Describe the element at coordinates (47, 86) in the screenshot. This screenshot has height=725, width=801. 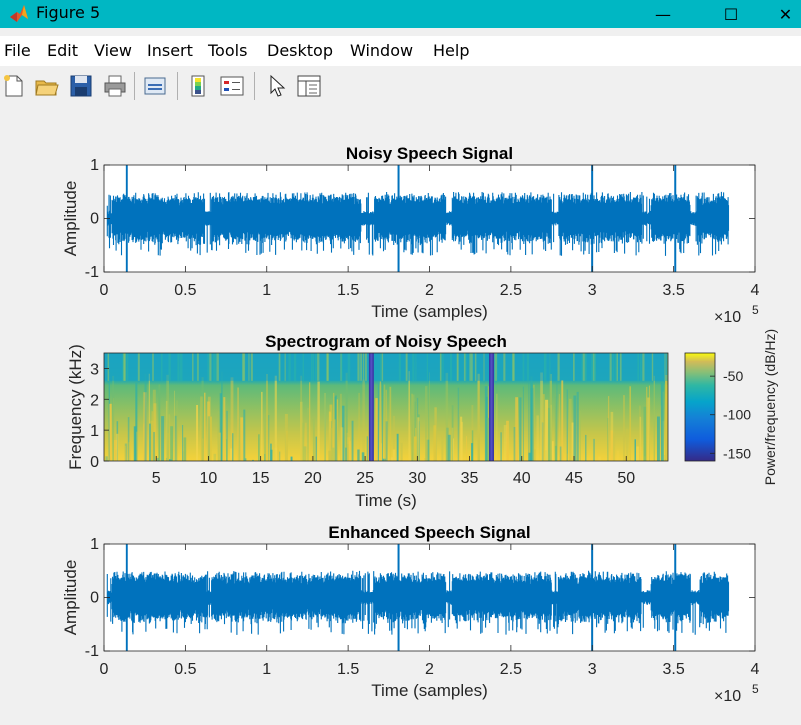
I see `open-file-icon` at that location.